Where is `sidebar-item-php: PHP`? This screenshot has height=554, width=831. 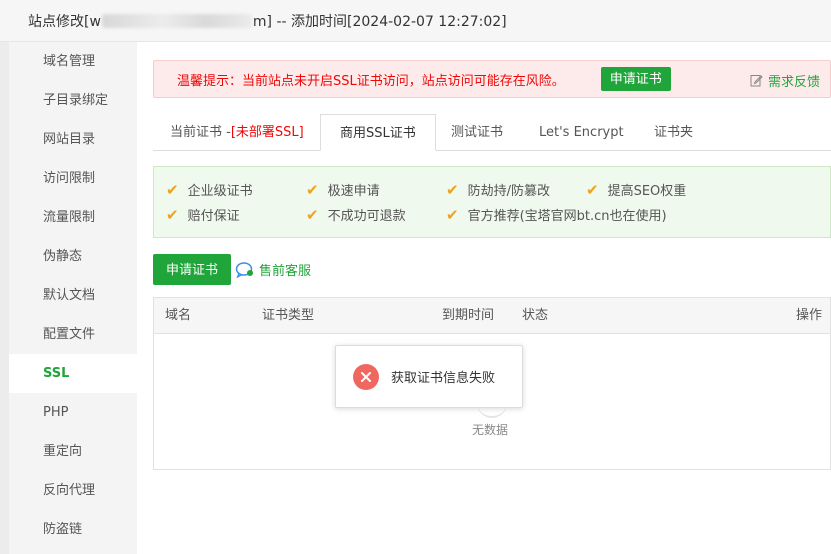
sidebar-item-php: PHP is located at coordinates (73, 412).